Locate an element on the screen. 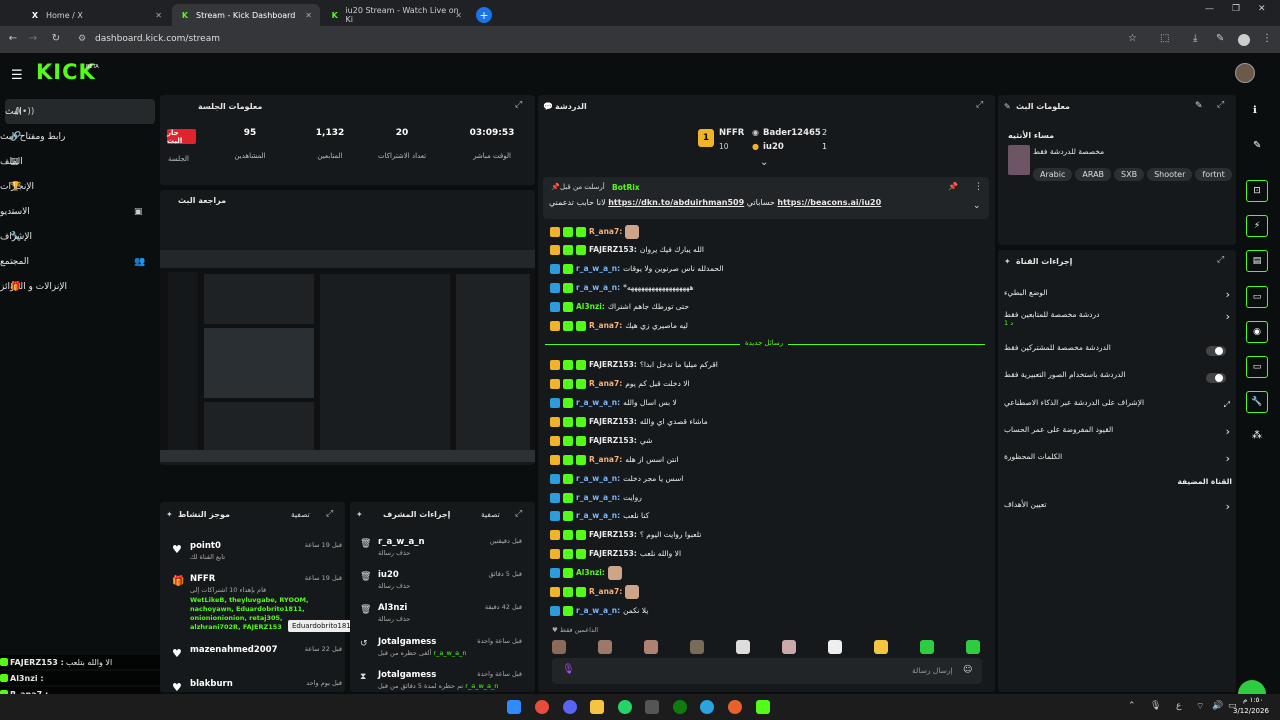 The height and width of the screenshot is (720, 1280). setting-emote-only: الدردشة باستخدام الصور التعبيرية فقط is located at coordinates (1118, 380).